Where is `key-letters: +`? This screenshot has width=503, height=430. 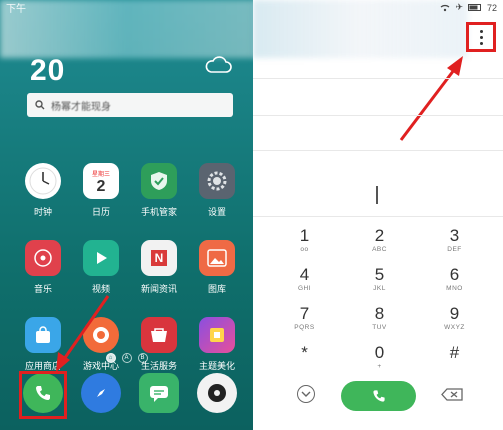 key-letters: + is located at coordinates (379, 366).